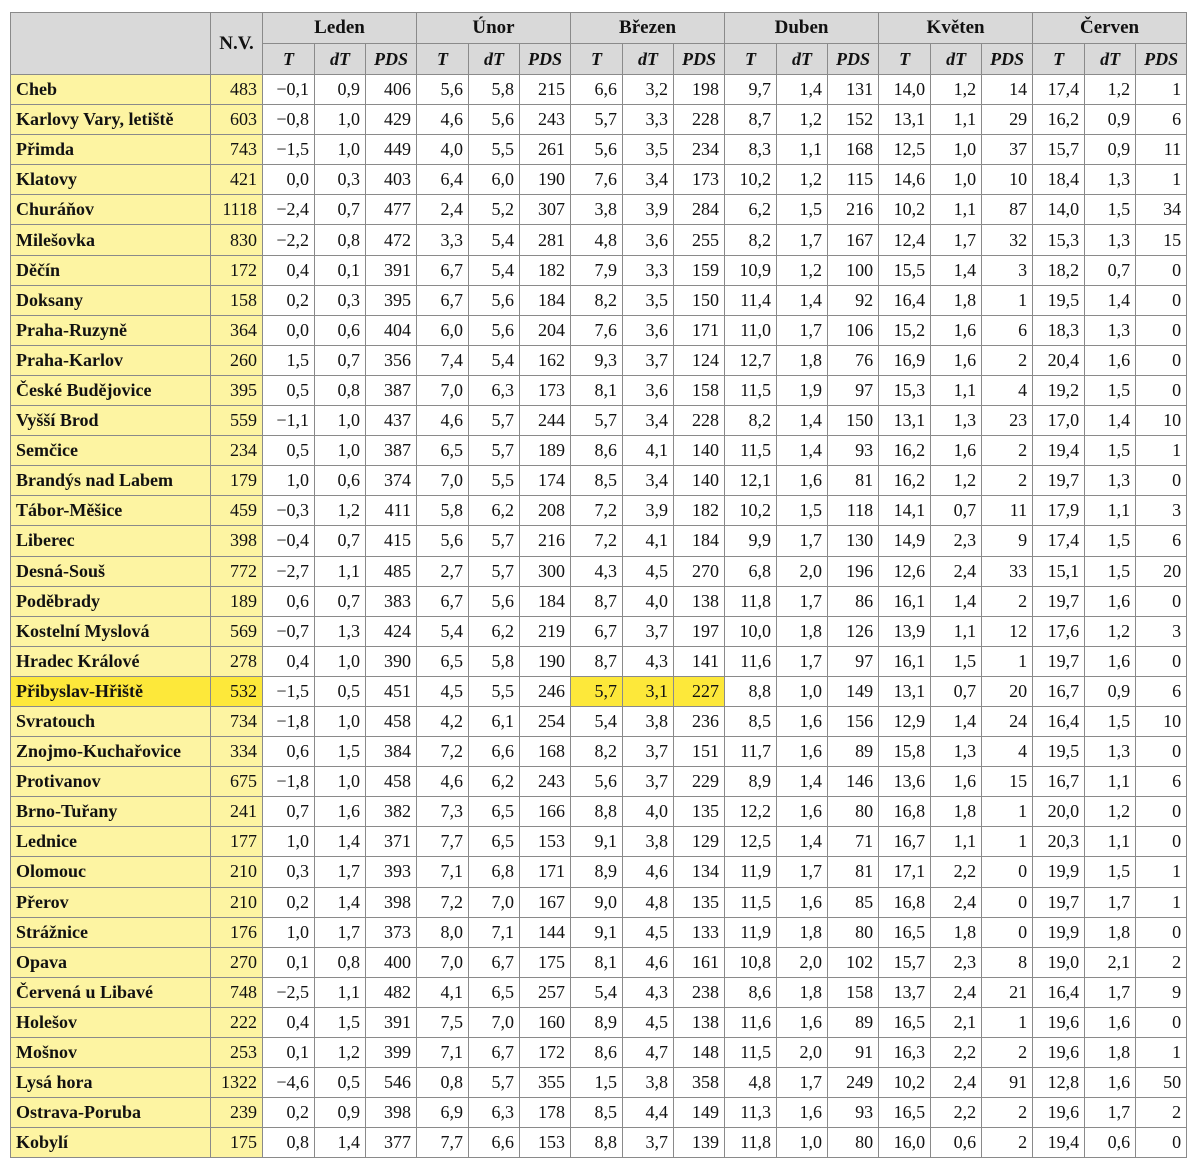 This screenshot has width=1200, height=1167. What do you see at coordinates (853, 421) in the screenshot?
I see `value-cell: 150` at bounding box center [853, 421].